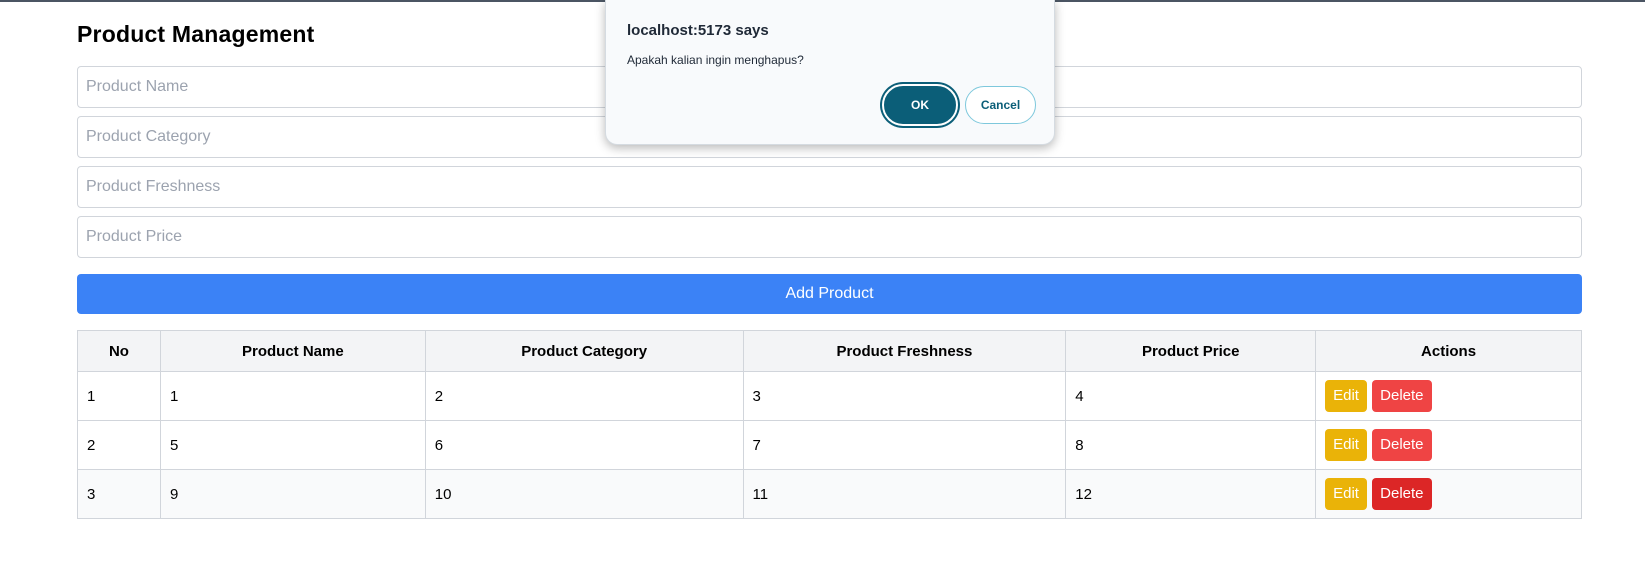  Describe the element at coordinates (119, 494) in the screenshot. I see `cell-no: 3` at that location.